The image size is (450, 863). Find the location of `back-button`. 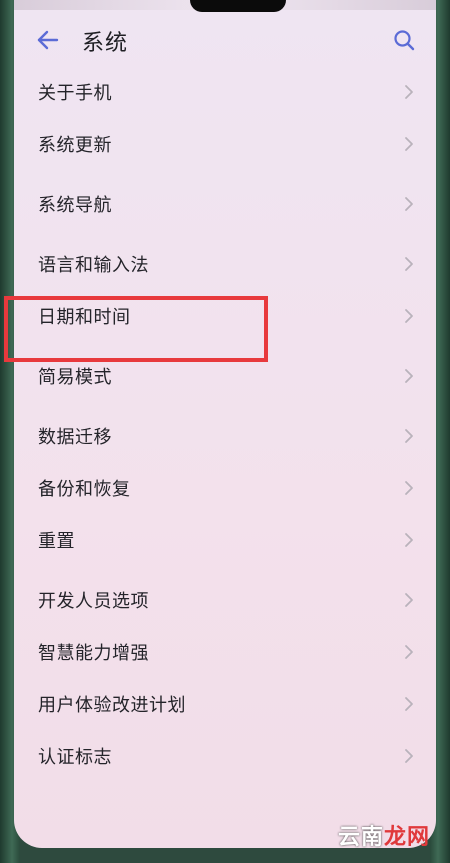

back-button is located at coordinates (48, 40).